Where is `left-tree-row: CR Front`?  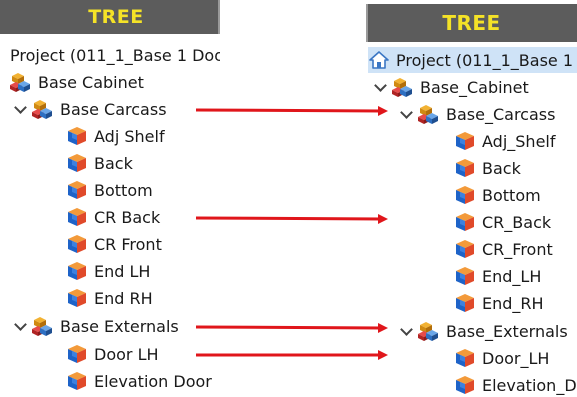
left-tree-row: CR Front is located at coordinates (114, 244).